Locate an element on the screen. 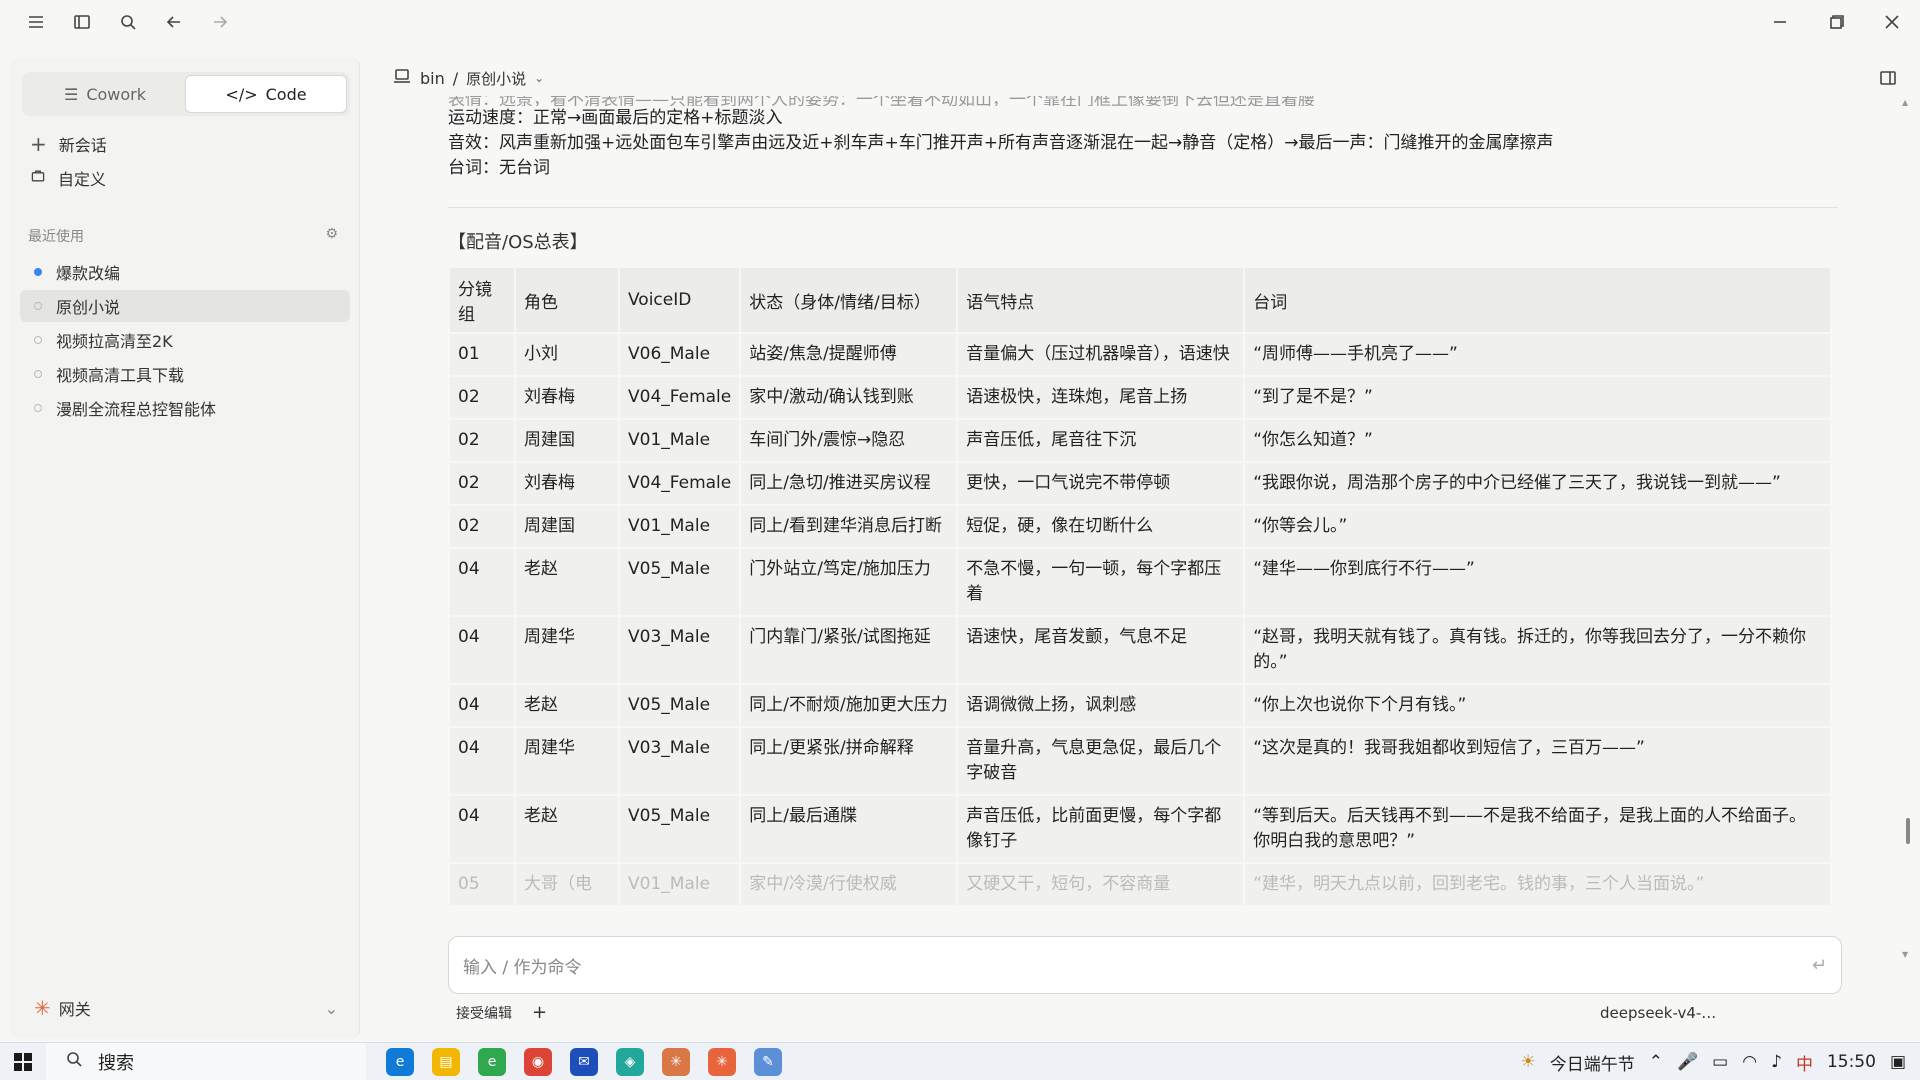 This screenshot has width=1920, height=1080. recent-item: 视频高清工具下载 is located at coordinates (185, 374).